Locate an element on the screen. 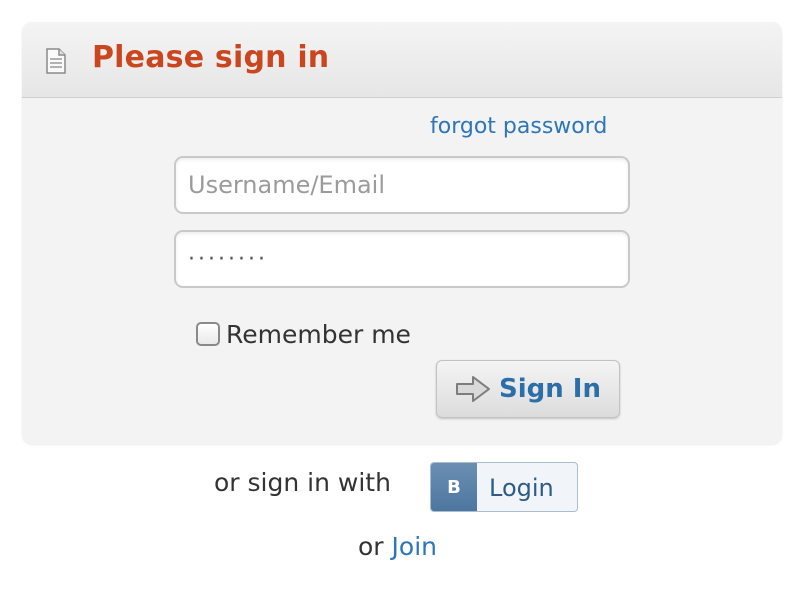 Image resolution: width=800 pixels, height=600 pixels. panel-header: Please sign in is located at coordinates (402, 60).